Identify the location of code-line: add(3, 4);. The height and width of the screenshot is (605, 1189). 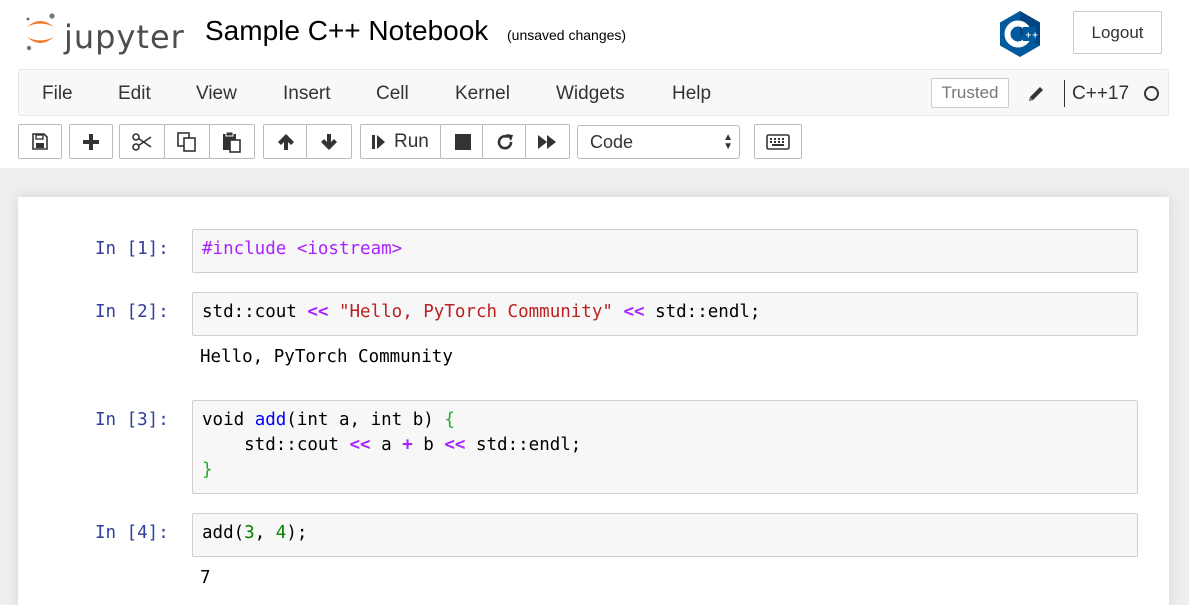
(255, 533).